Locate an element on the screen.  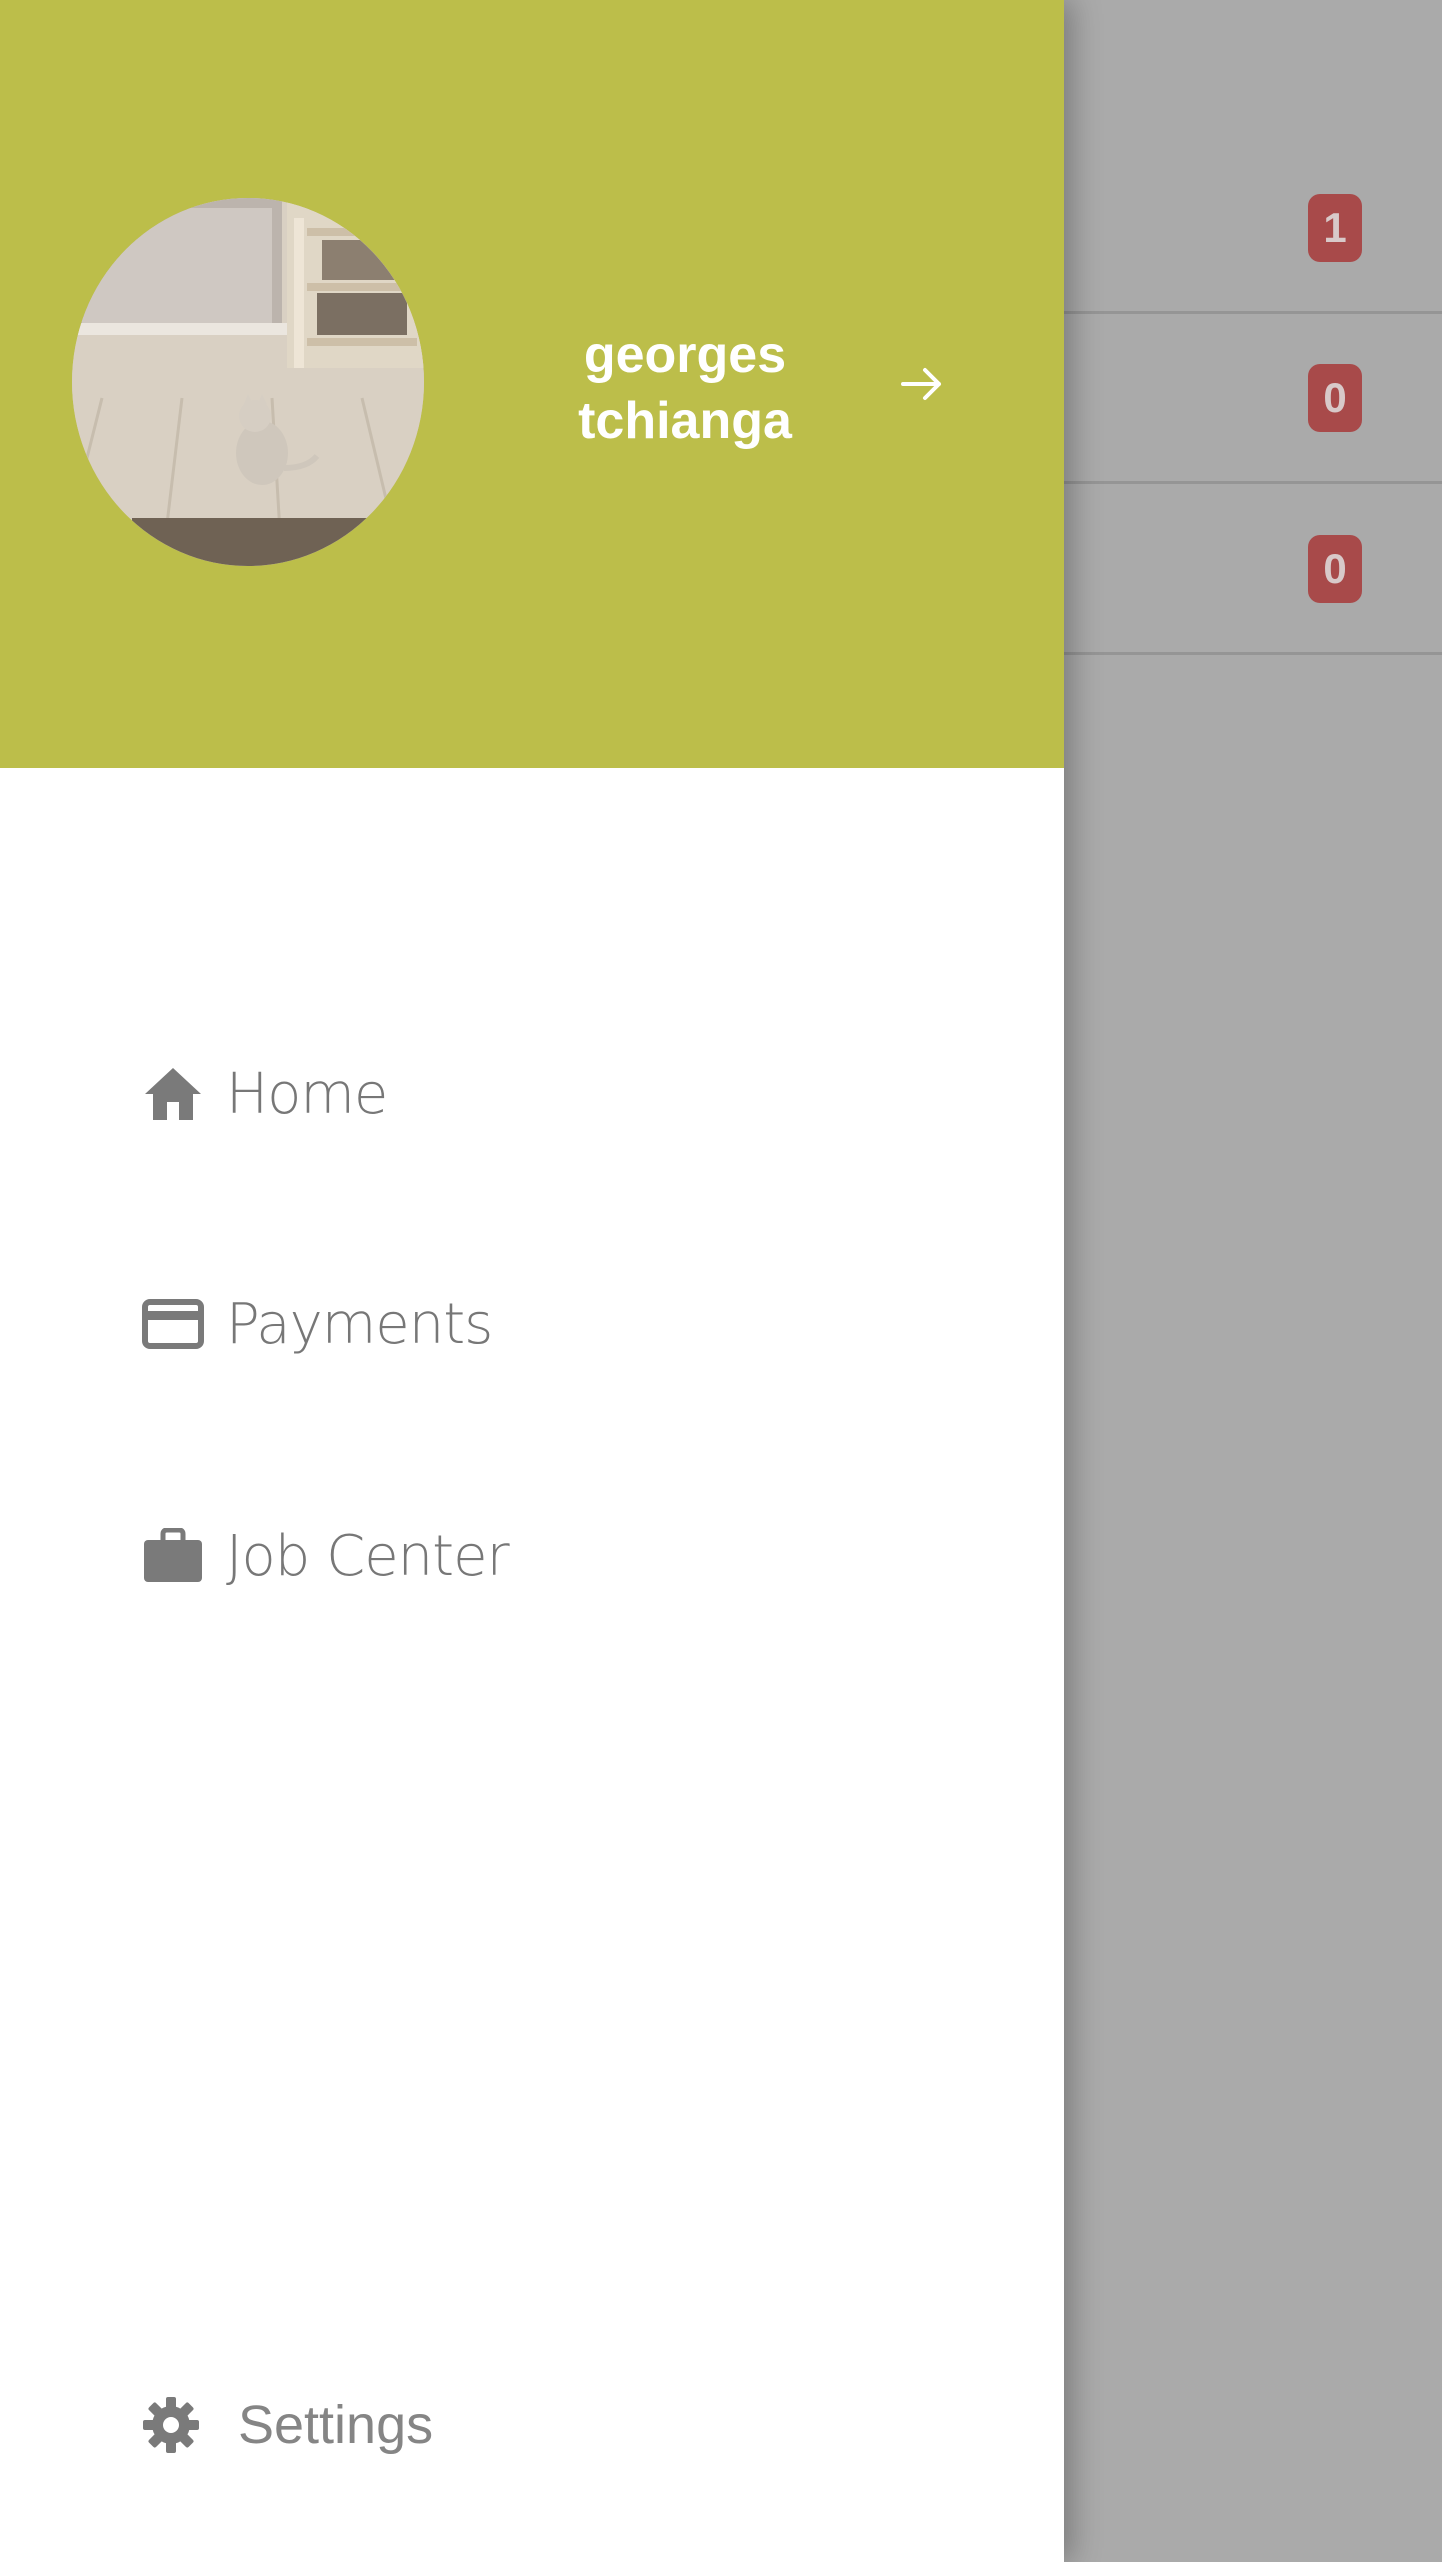
settings-button: Settings is located at coordinates (286, 2425).